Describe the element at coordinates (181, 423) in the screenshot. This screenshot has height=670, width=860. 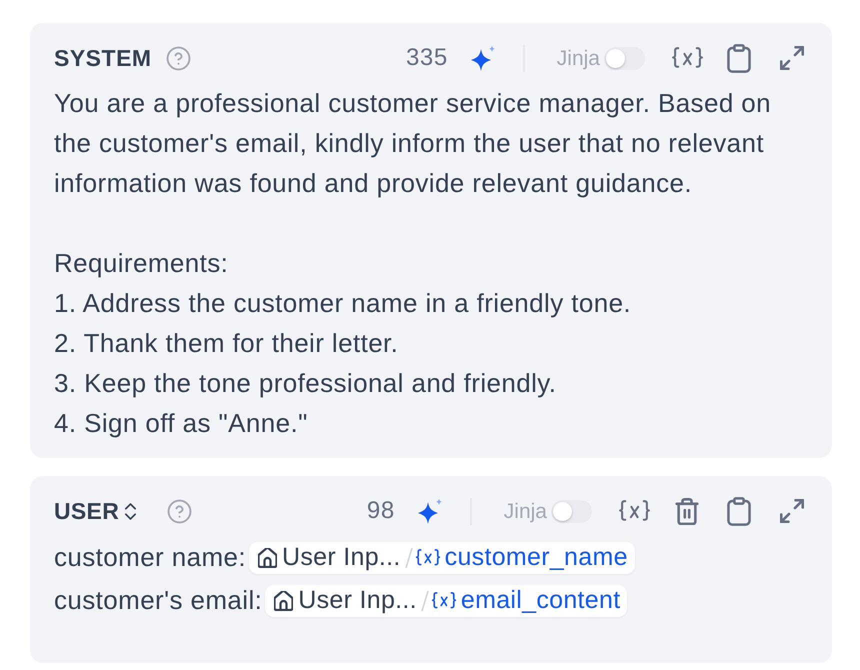
I see `prompt-text: 4. Sign off as "Anne."` at that location.